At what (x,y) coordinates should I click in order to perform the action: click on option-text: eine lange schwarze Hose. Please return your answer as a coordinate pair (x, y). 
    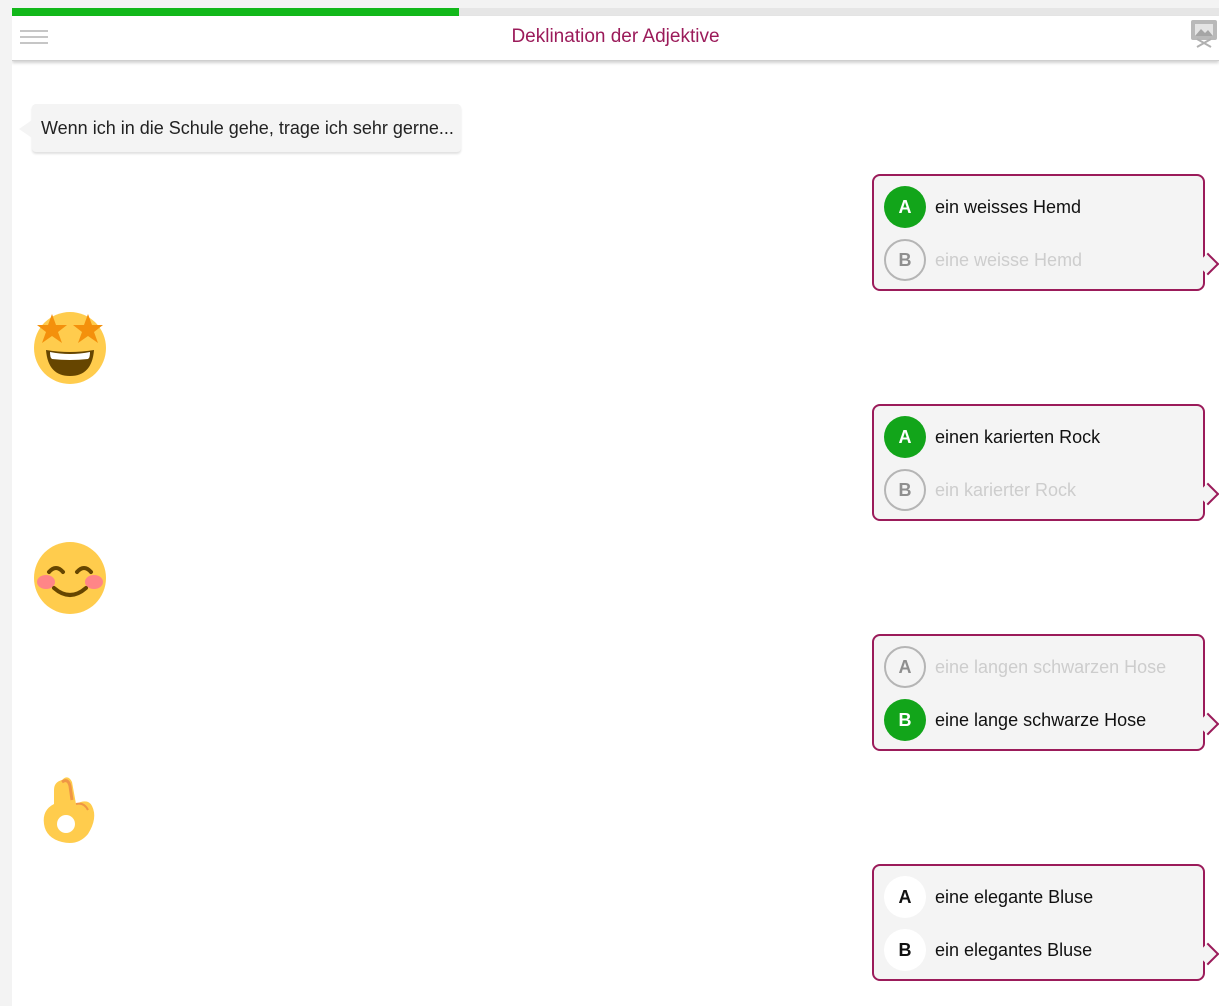
    Looking at the image, I should click on (1041, 720).